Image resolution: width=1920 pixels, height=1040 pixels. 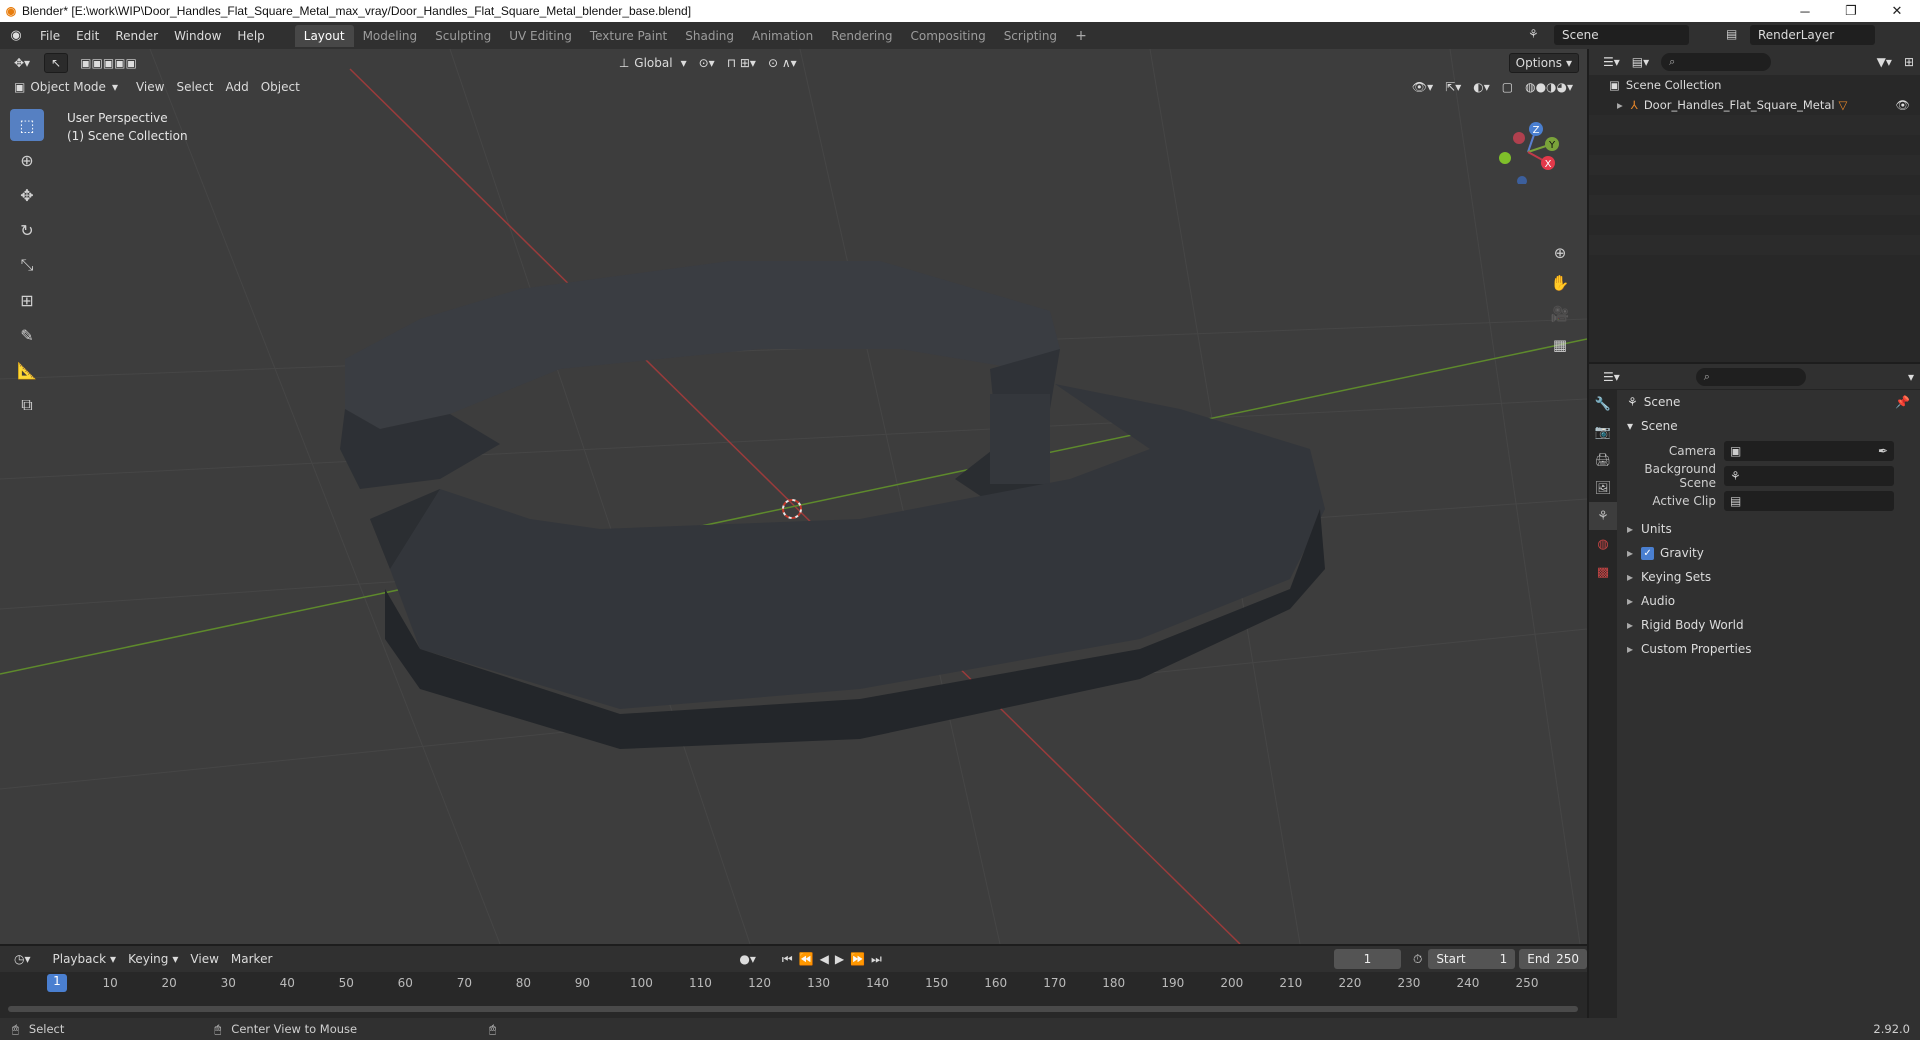 What do you see at coordinates (108, 63) in the screenshot?
I see `select-mode-icons: ▣▣▣▣▣` at bounding box center [108, 63].